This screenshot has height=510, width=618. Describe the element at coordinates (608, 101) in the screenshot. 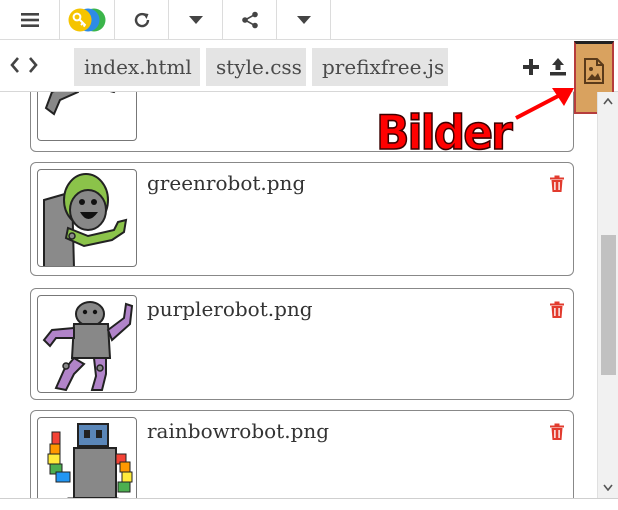

I see `scroll-up-icon` at that location.